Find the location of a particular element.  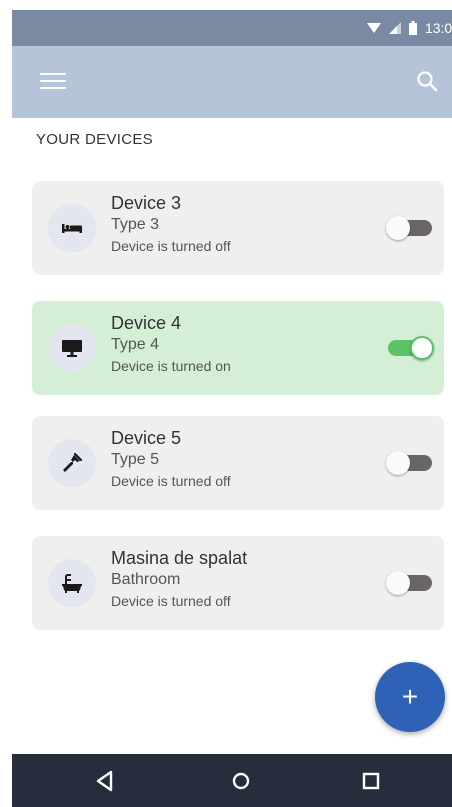

bed-icon is located at coordinates (72, 228).